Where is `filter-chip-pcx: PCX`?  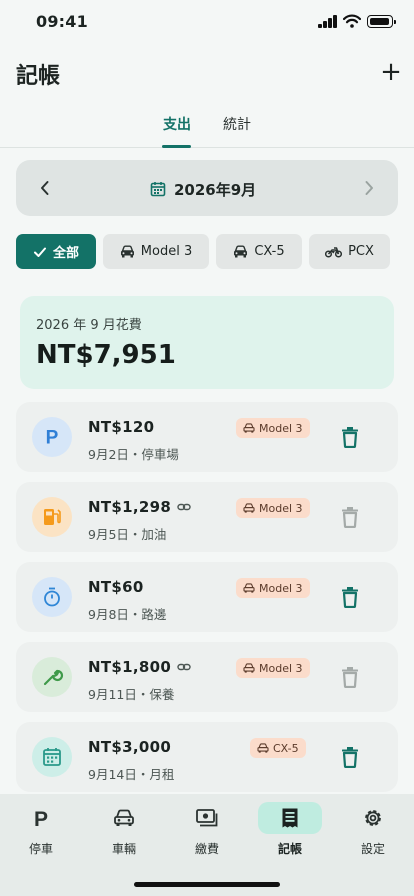 filter-chip-pcx: PCX is located at coordinates (349, 251).